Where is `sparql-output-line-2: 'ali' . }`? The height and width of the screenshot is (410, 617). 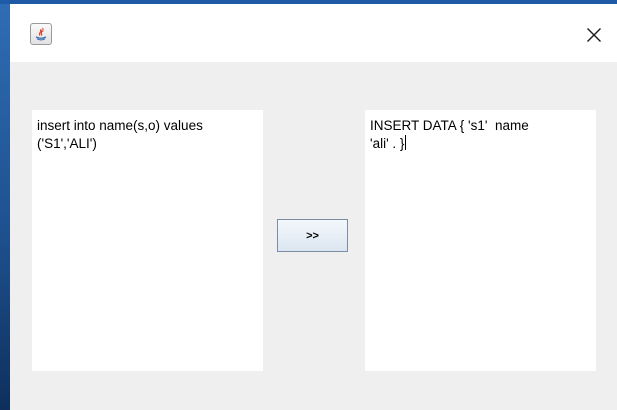 sparql-output-line-2: 'ali' . } is located at coordinates (387, 143).